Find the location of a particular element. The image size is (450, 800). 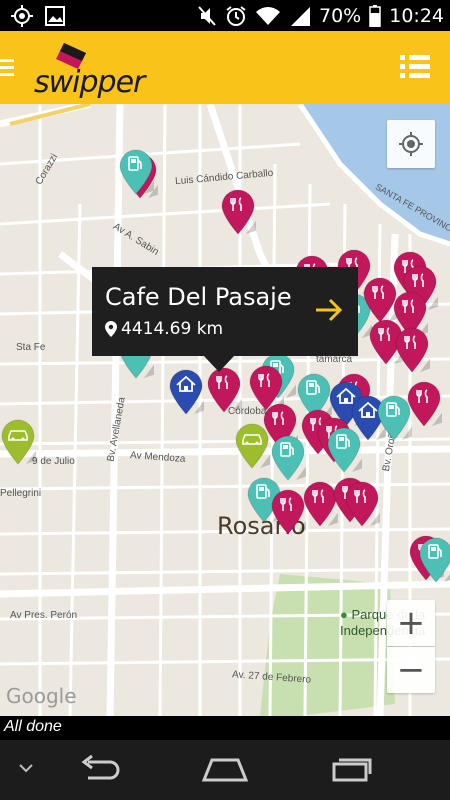

home-marker-icon is located at coordinates (190, 392).